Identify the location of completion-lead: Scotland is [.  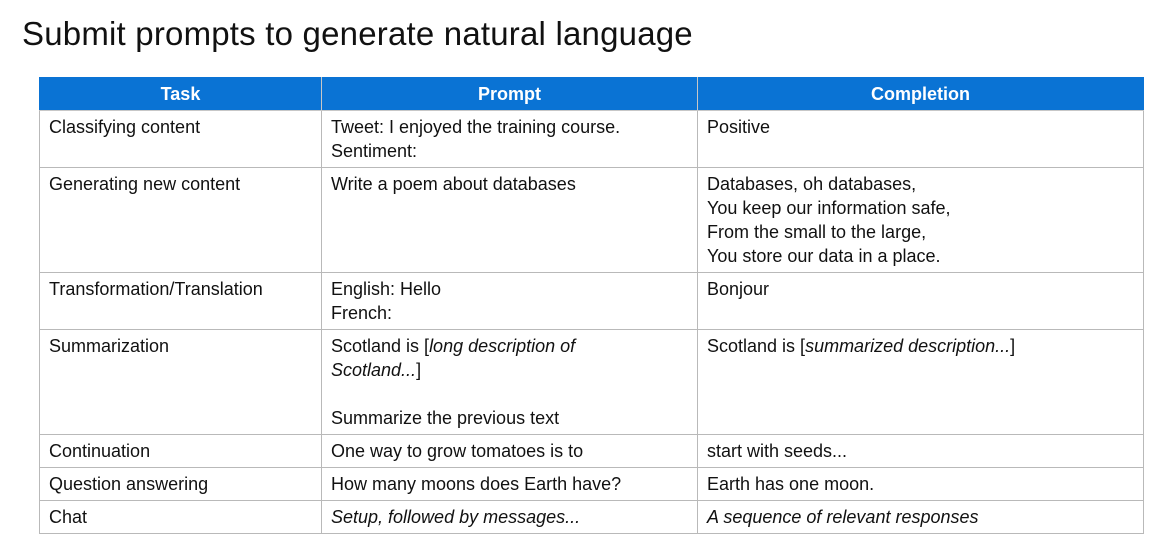
(756, 346).